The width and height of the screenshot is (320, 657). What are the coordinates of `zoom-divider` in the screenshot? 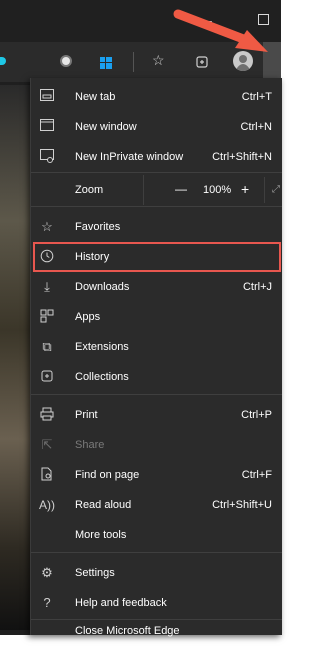 It's located at (143, 190).